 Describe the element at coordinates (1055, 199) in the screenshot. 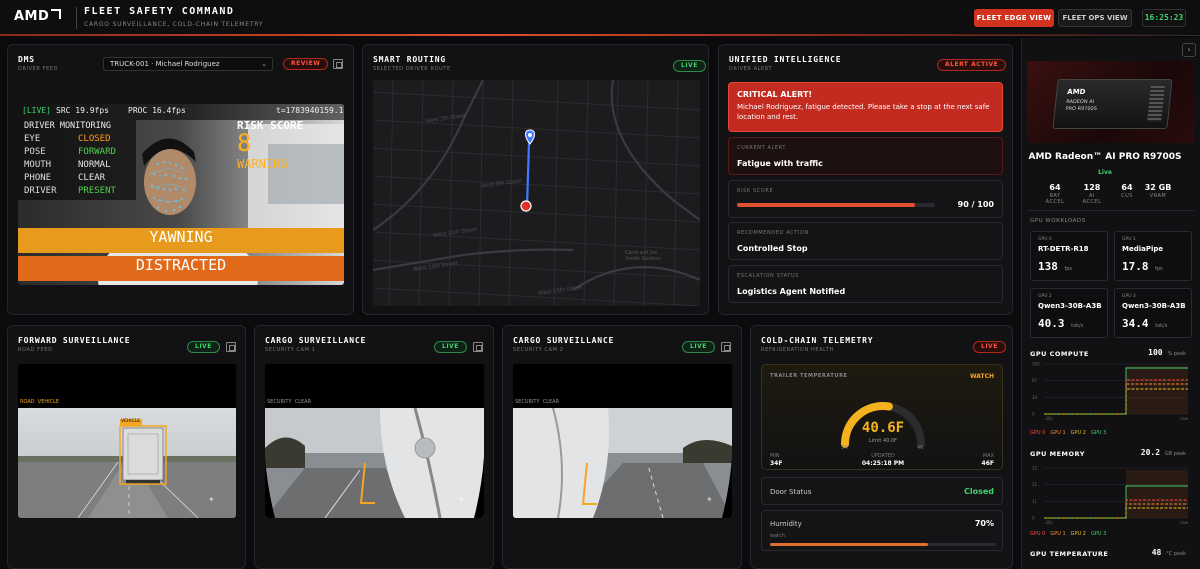

I see `gpu-stat-label: RAY ACCEL` at that location.